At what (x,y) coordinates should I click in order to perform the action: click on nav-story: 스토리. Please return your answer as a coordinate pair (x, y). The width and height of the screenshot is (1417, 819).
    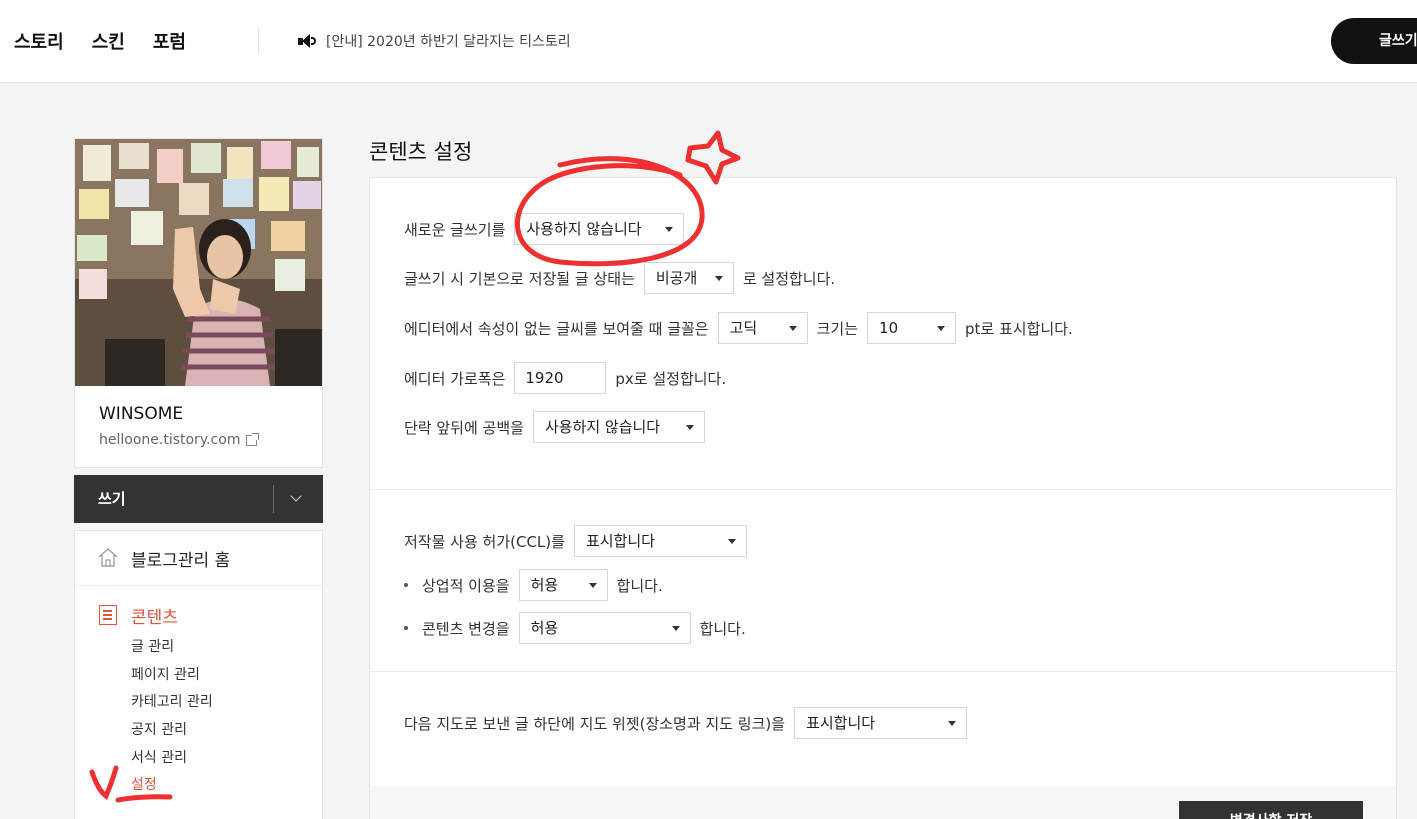
    Looking at the image, I should click on (39, 41).